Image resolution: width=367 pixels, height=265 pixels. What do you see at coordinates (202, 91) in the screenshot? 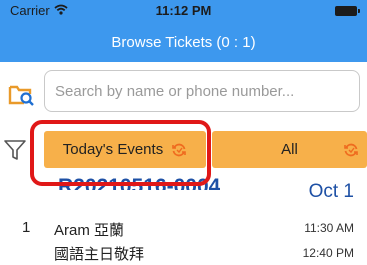
I see `search-input` at bounding box center [202, 91].